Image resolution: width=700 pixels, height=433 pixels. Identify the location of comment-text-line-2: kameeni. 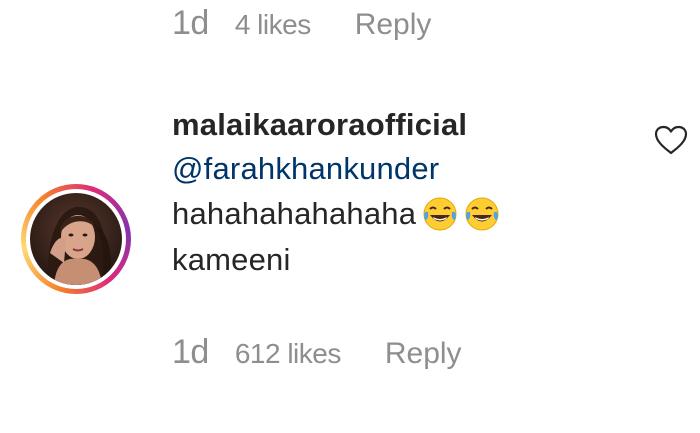
(231, 259).